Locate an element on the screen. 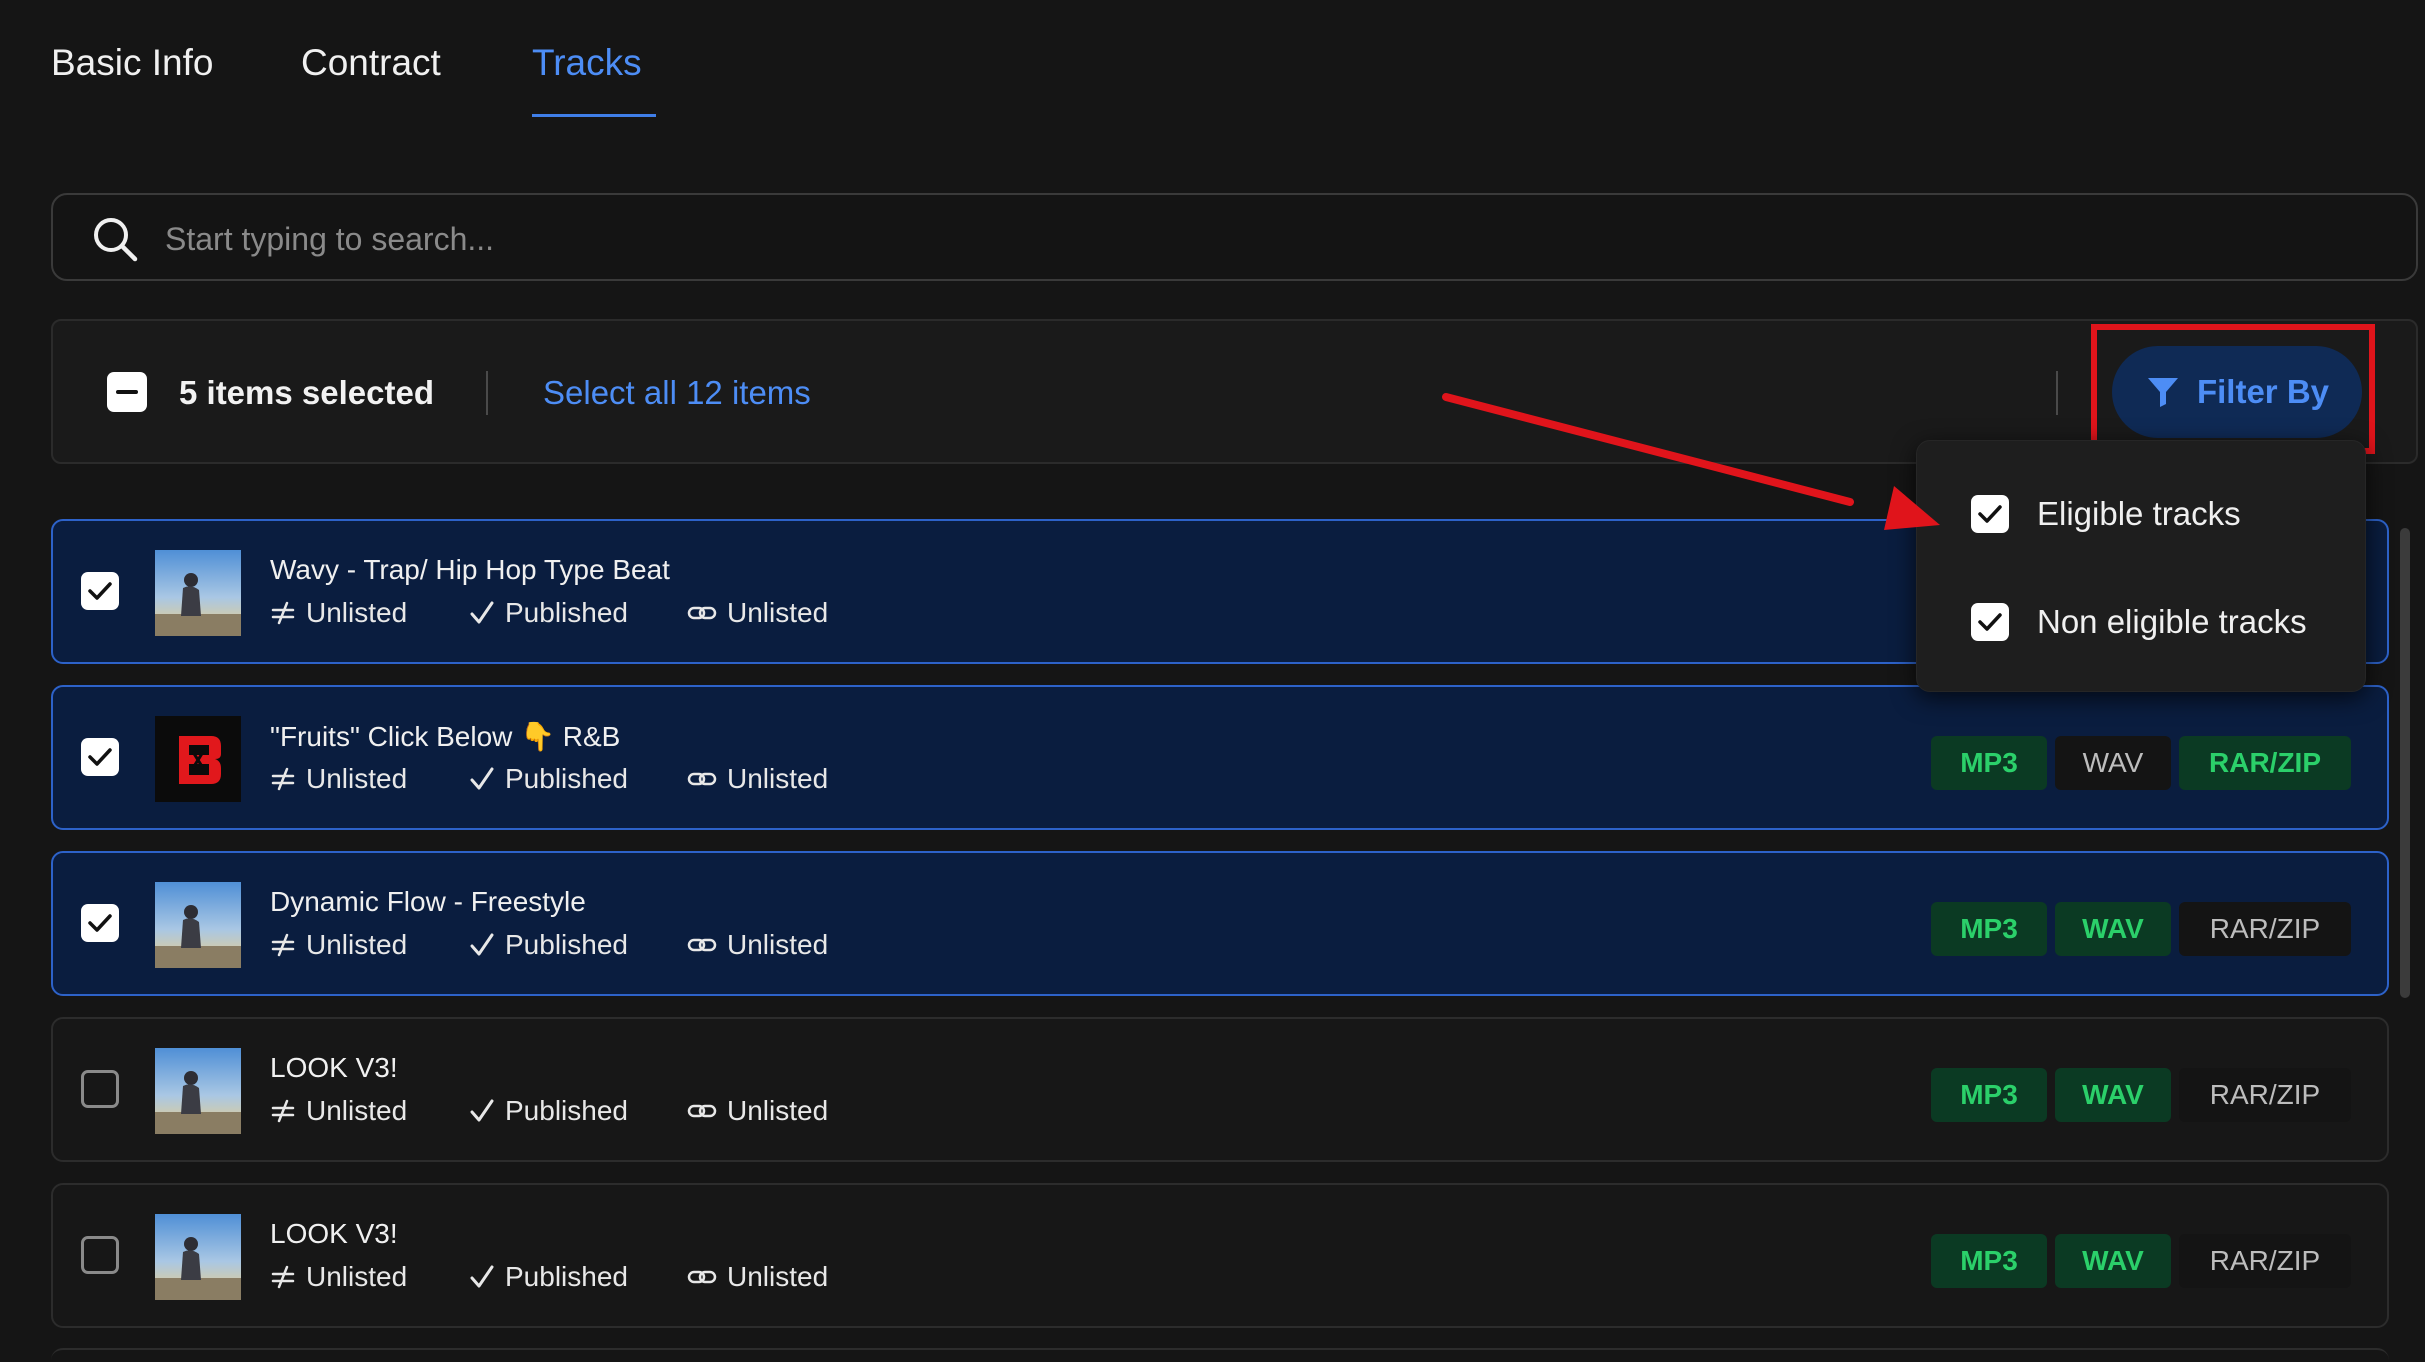 This screenshot has height=1362, width=2425. filter-dropdown: Eligible tracks Non eligible tracks is located at coordinates (2141, 566).